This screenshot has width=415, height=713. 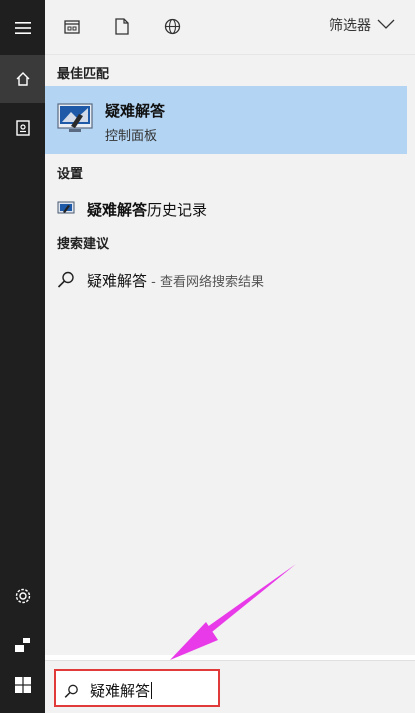 I want to click on web-filter-button, so click(x=172, y=28).